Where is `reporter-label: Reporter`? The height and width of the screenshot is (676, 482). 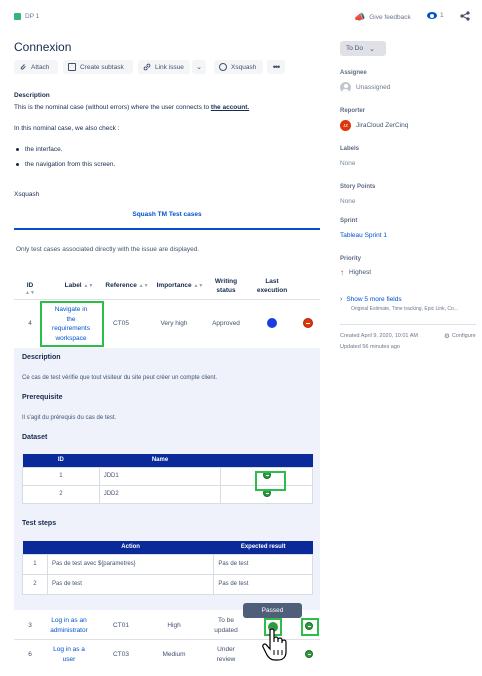
reporter-label: Reporter is located at coordinates (353, 111).